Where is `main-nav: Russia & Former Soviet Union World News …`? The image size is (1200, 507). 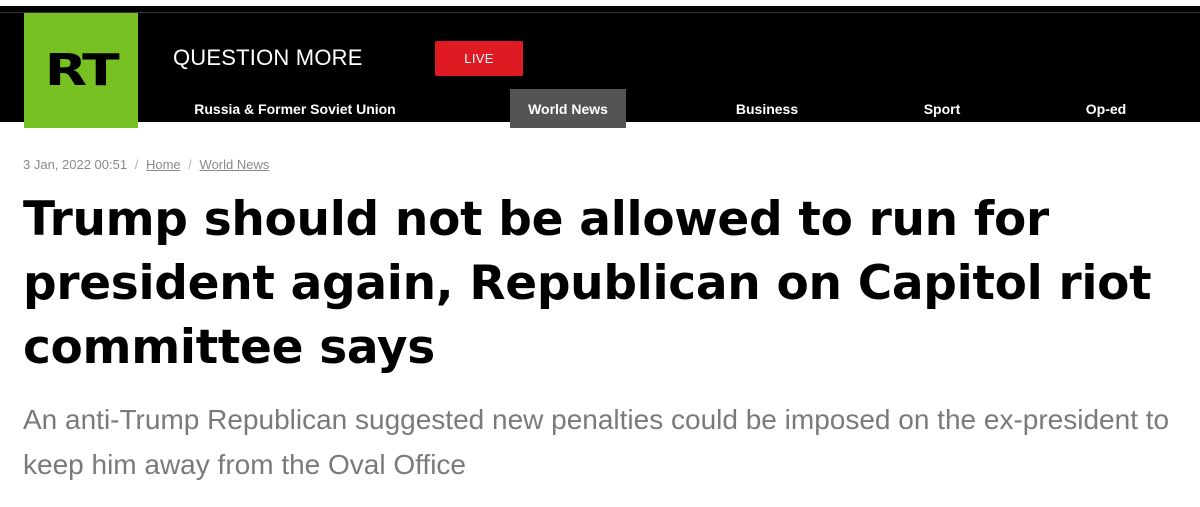 main-nav: Russia & Former Soviet Union World News … is located at coordinates (600, 108).